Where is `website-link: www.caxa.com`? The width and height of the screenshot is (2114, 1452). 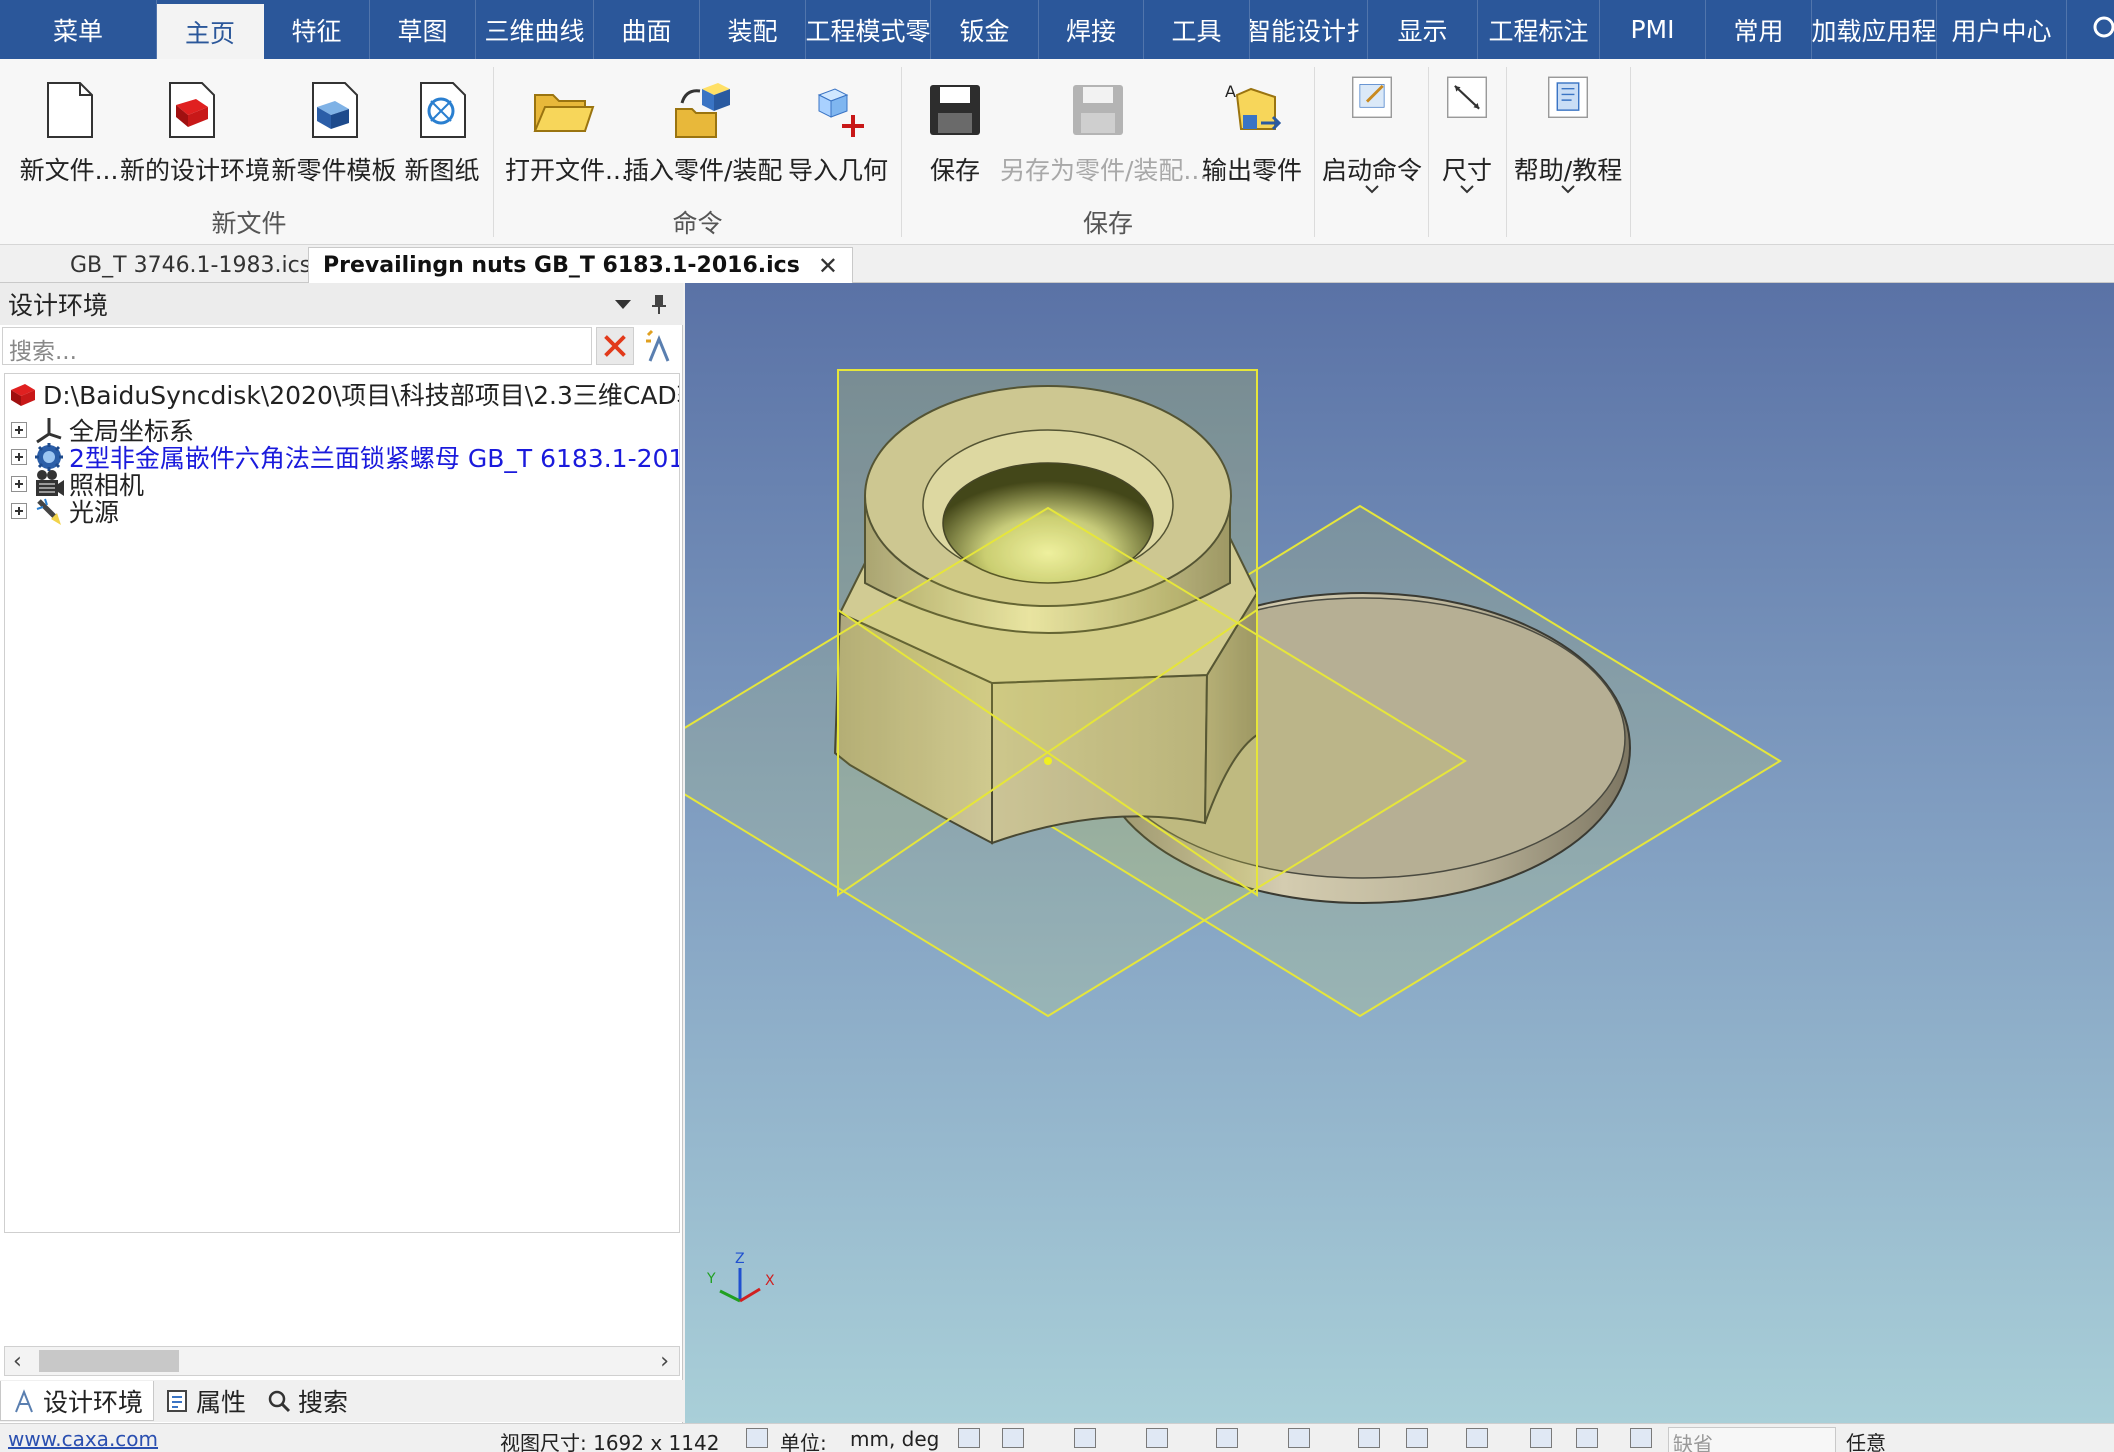
website-link: www.caxa.com is located at coordinates (83, 1439).